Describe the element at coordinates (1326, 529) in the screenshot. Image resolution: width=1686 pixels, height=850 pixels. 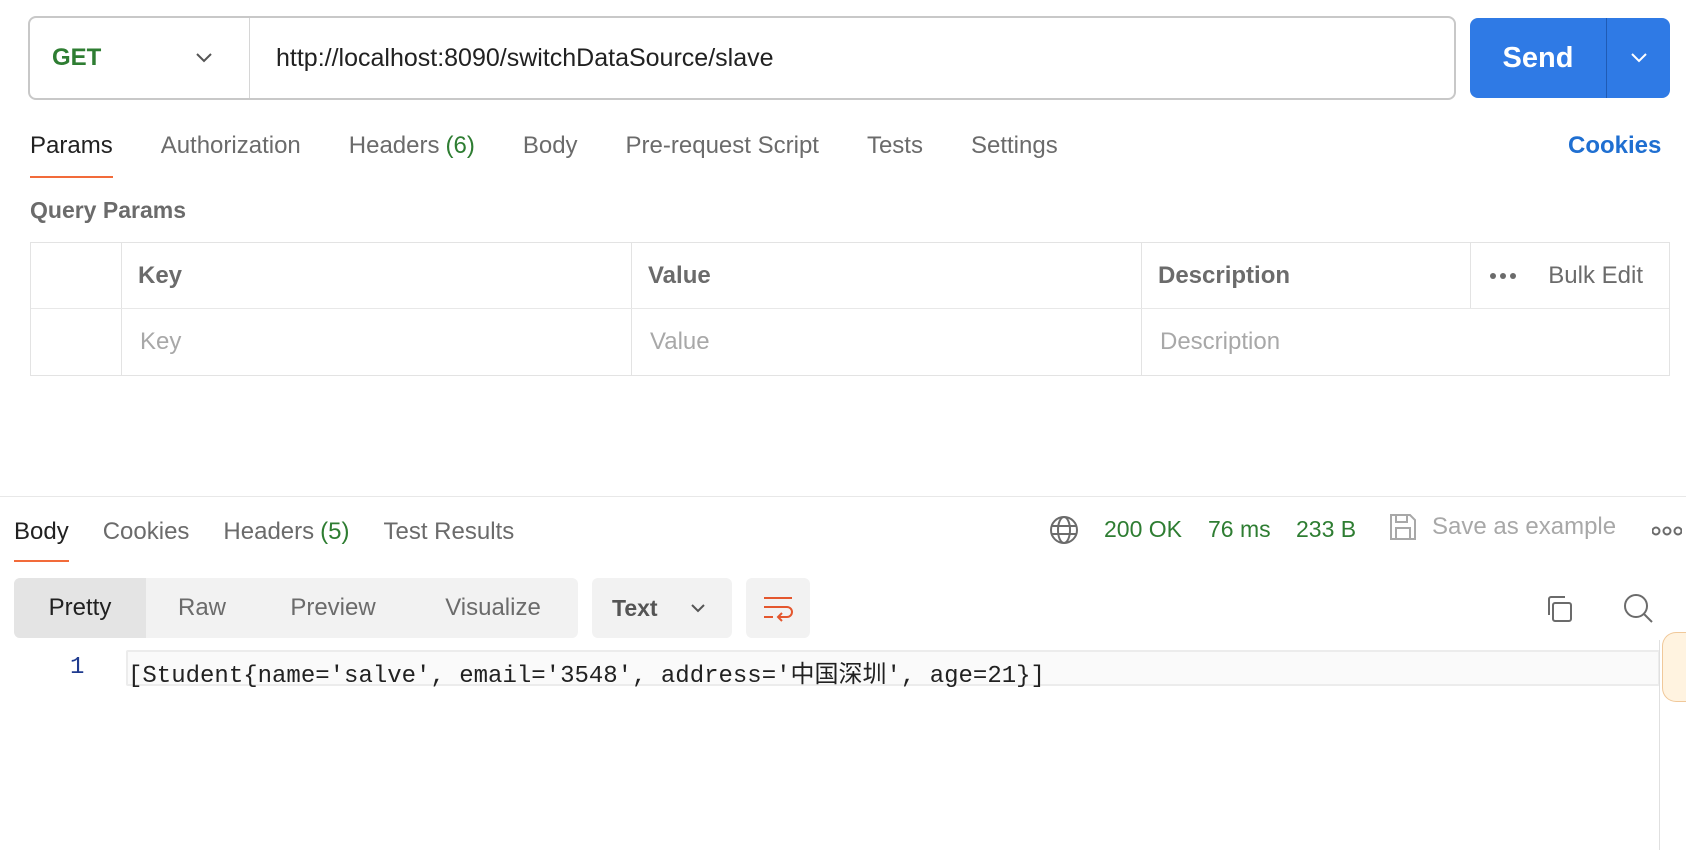
I see `response-size: 233 B` at that location.